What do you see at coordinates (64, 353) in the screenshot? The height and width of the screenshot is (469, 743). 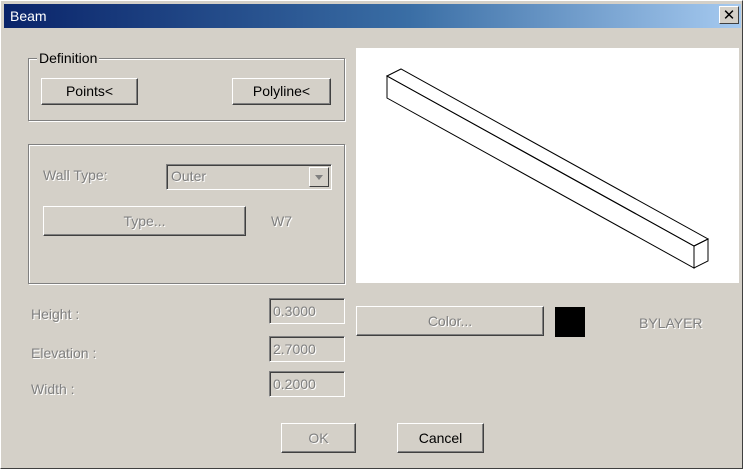 I see `elevation-label: Elevation :` at bounding box center [64, 353].